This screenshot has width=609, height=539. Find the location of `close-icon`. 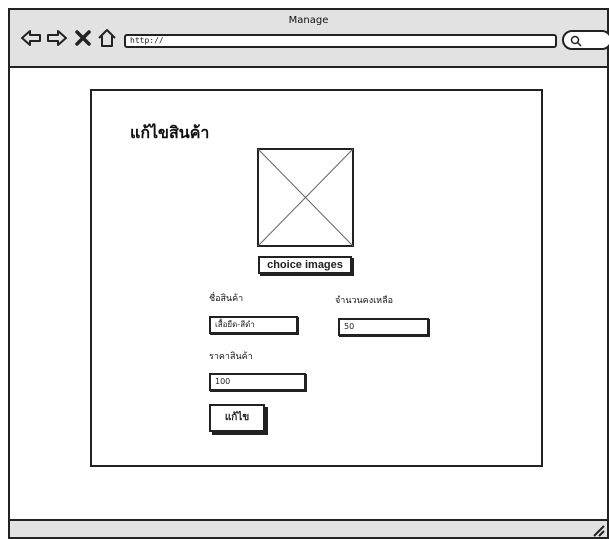

close-icon is located at coordinates (83, 38).